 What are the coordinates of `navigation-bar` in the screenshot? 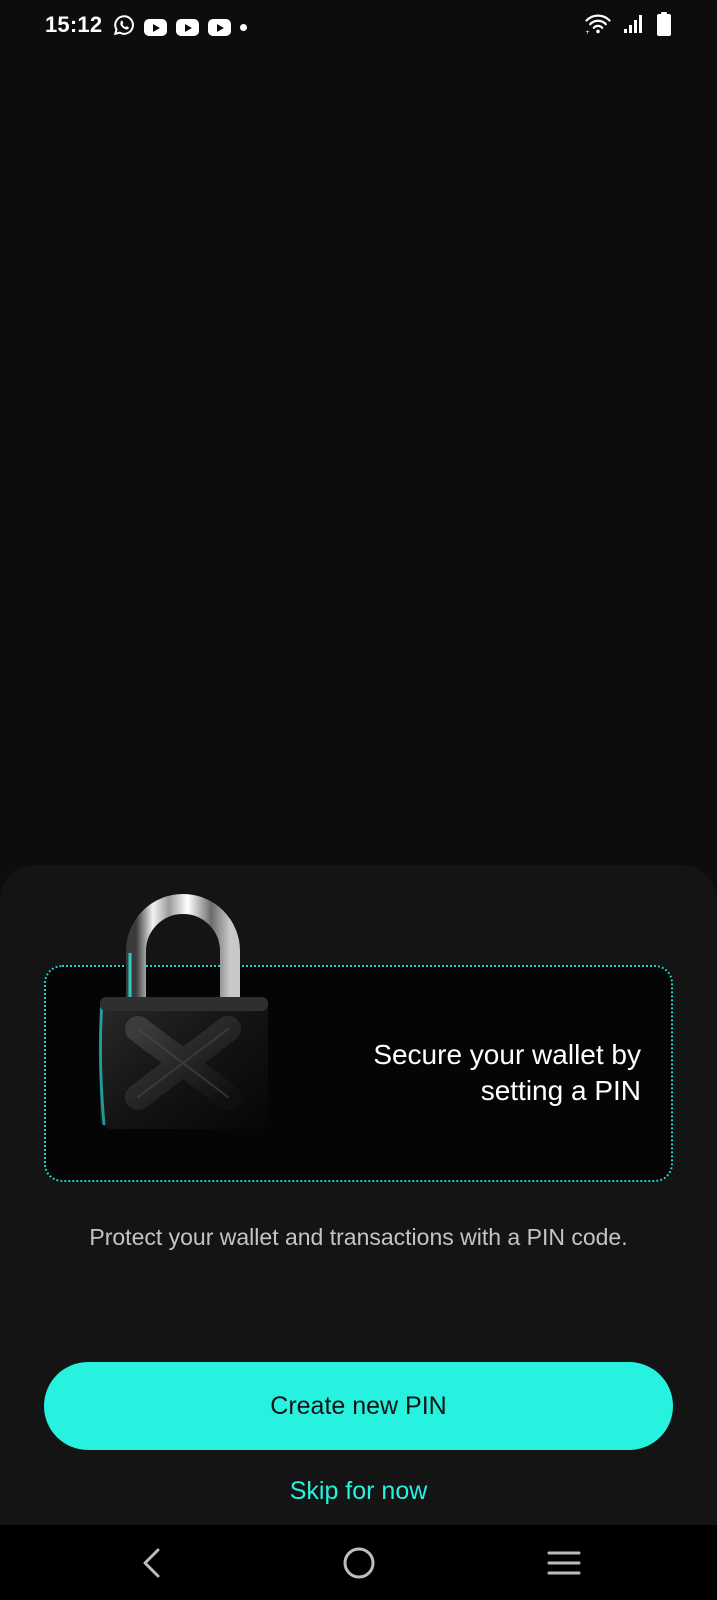 It's located at (358, 1562).